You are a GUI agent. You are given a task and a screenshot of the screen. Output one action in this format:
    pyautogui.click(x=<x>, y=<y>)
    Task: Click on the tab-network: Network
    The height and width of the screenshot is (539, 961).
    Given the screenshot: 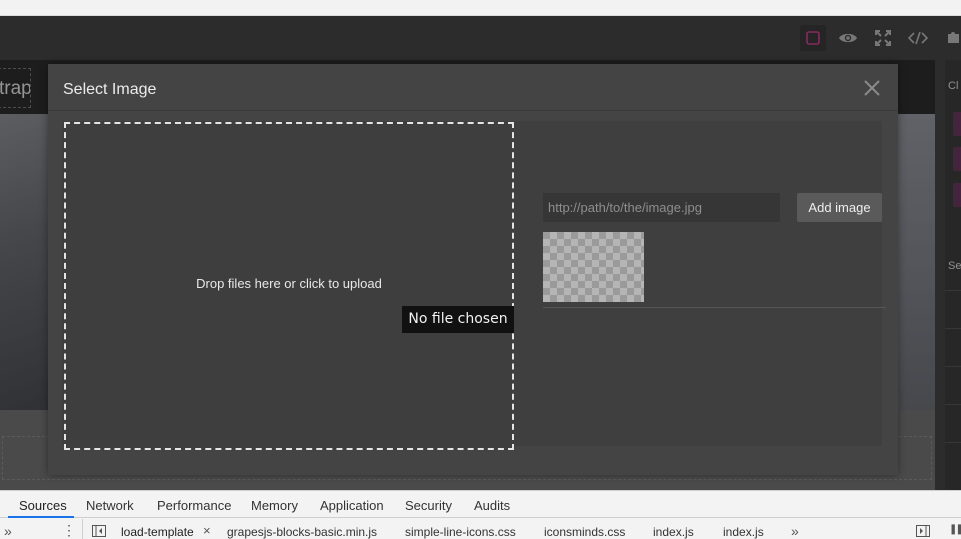 What is the action you would take?
    pyautogui.click(x=110, y=505)
    